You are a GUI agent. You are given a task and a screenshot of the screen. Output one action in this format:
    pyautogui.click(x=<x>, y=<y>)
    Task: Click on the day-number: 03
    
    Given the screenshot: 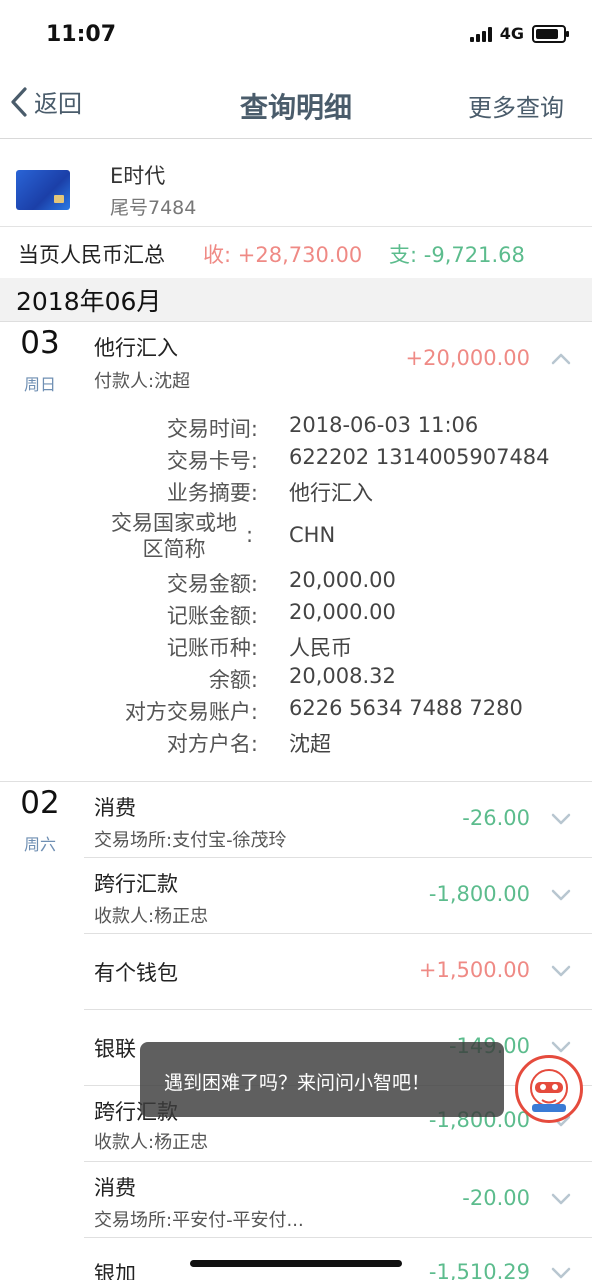 What is the action you would take?
    pyautogui.click(x=40, y=343)
    